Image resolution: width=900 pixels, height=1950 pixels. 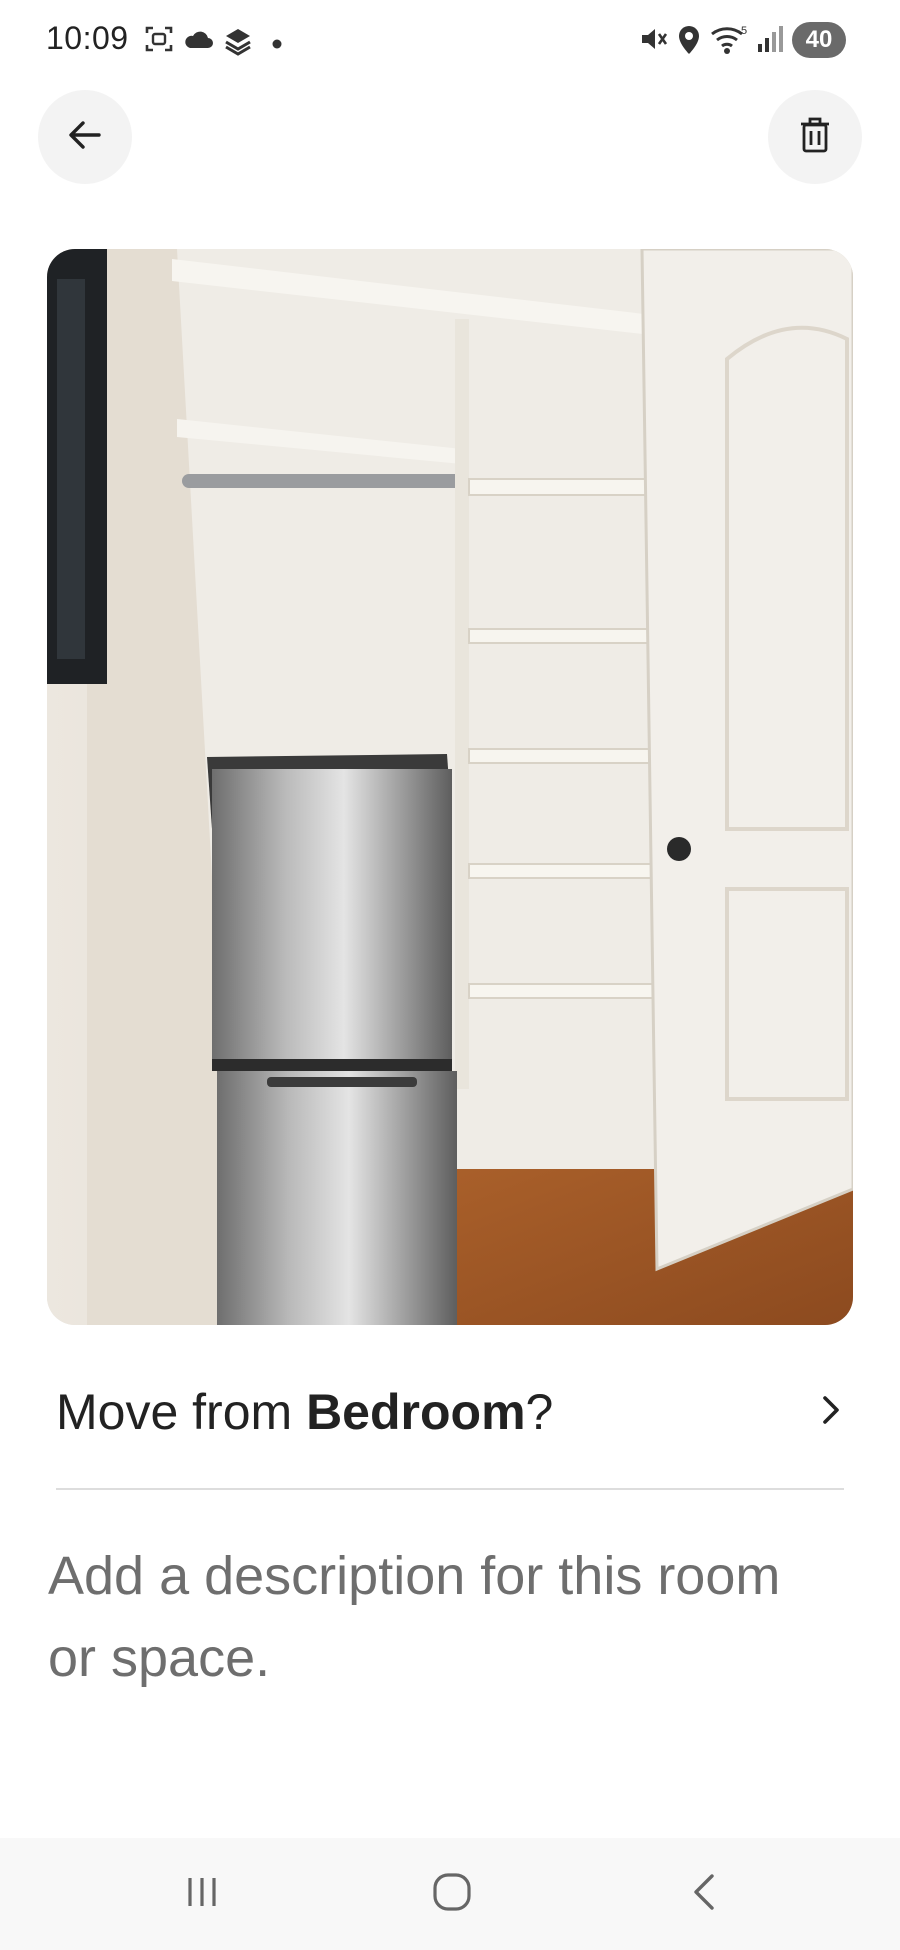 I want to click on delete-button, so click(x=815, y=137).